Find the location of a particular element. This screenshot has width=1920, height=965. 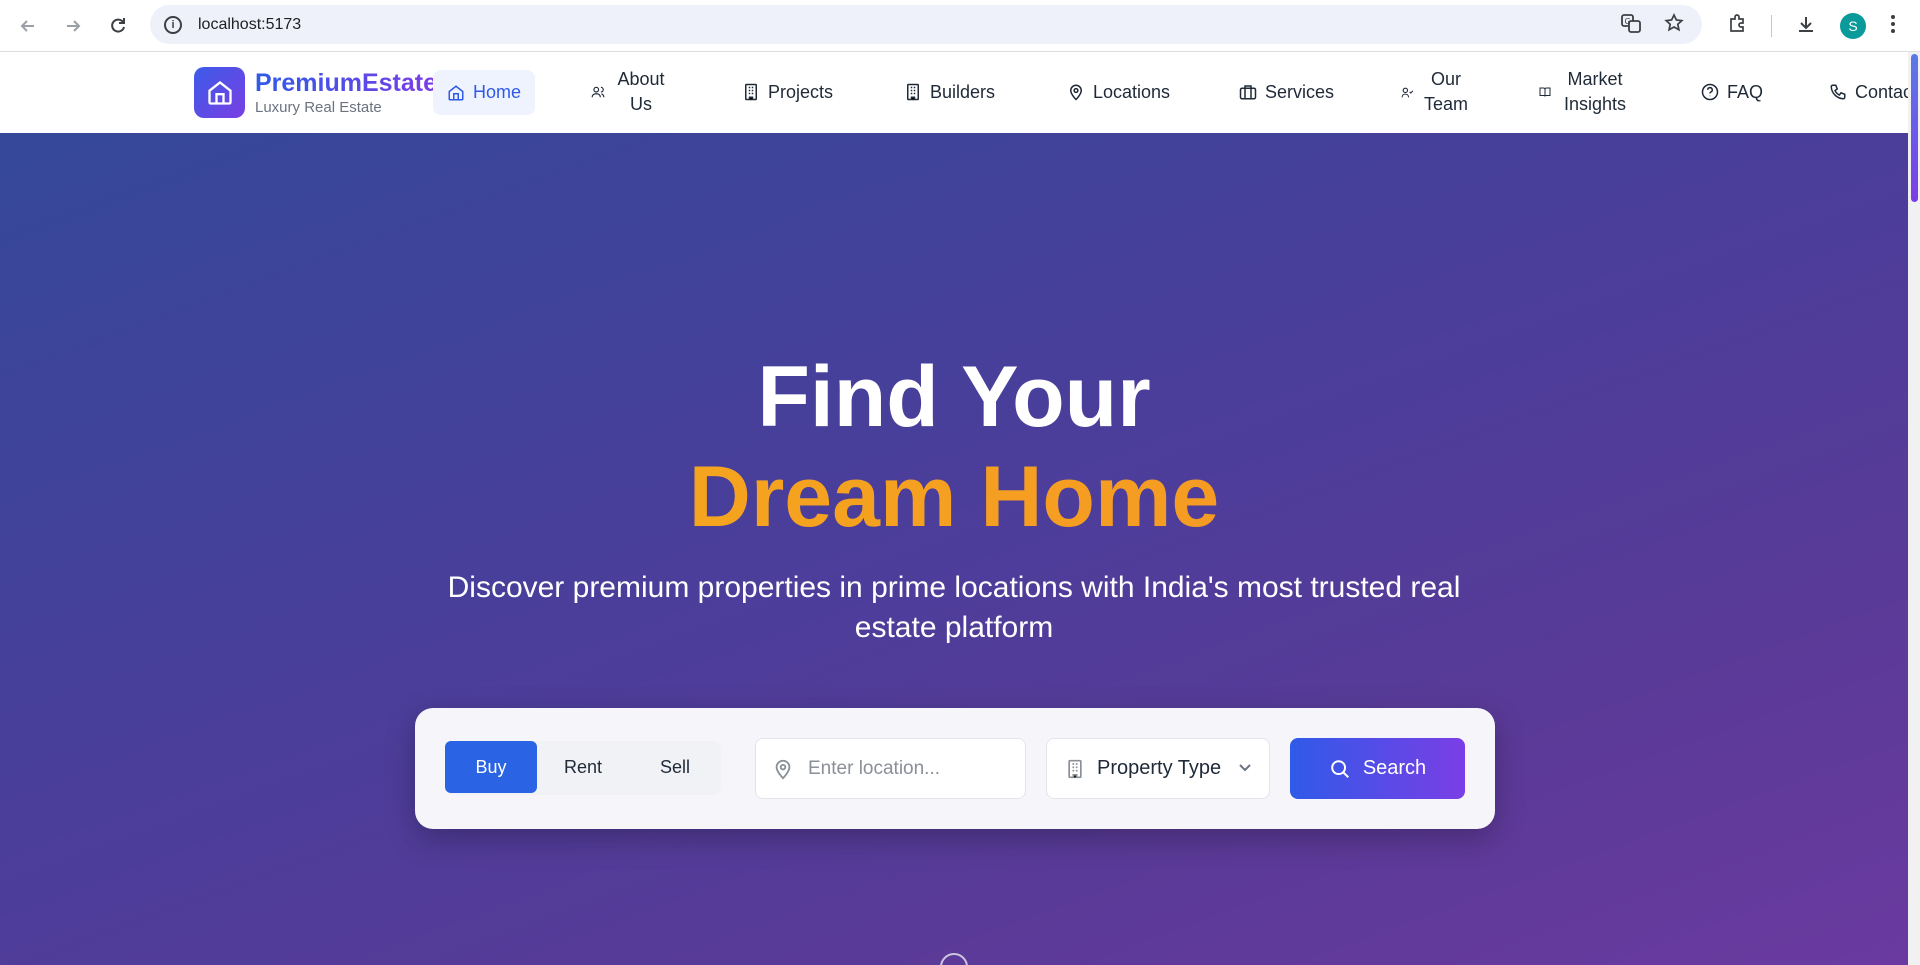

search-card: Buy Rent Sell Property Type Search is located at coordinates (955, 768).